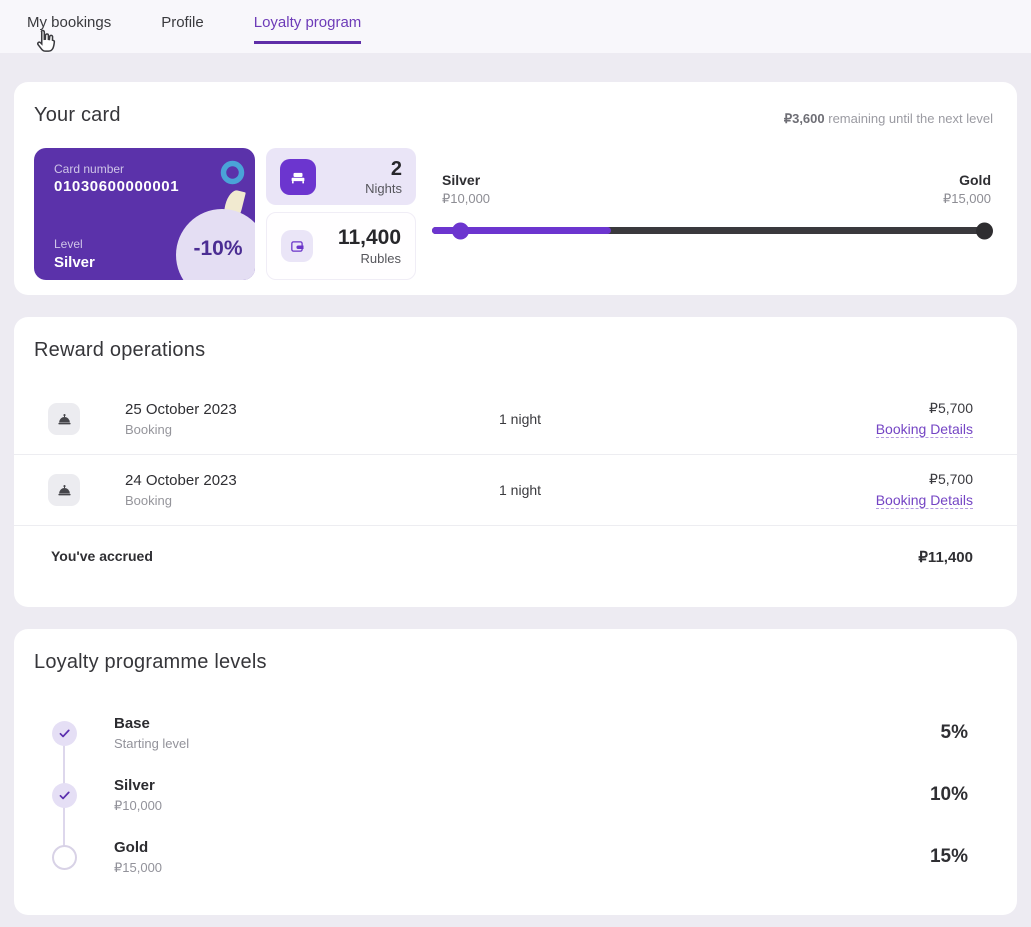 The image size is (1031, 927). Describe the element at coordinates (46, 40) in the screenshot. I see `cursor-hand-icon` at that location.